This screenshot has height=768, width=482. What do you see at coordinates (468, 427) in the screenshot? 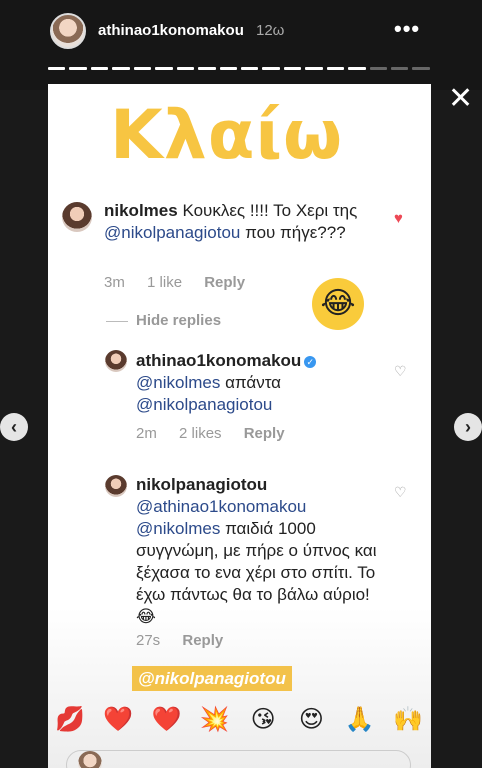
I see `chevron-right-icon: ›` at bounding box center [468, 427].